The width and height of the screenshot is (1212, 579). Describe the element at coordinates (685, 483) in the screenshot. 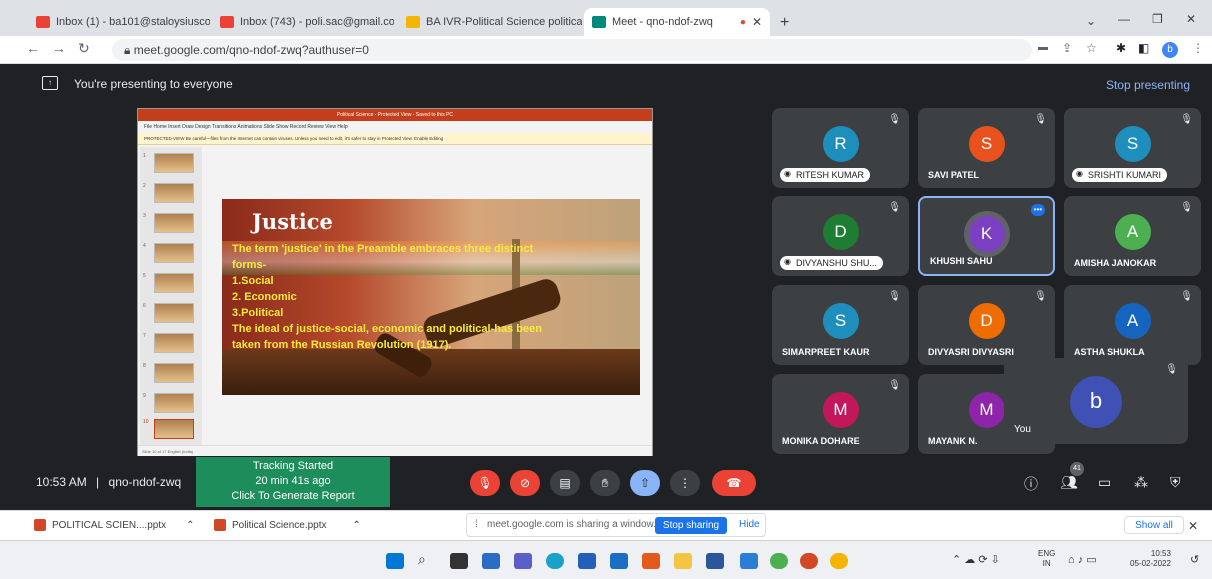

I see `more-options-button: ⋮` at that location.